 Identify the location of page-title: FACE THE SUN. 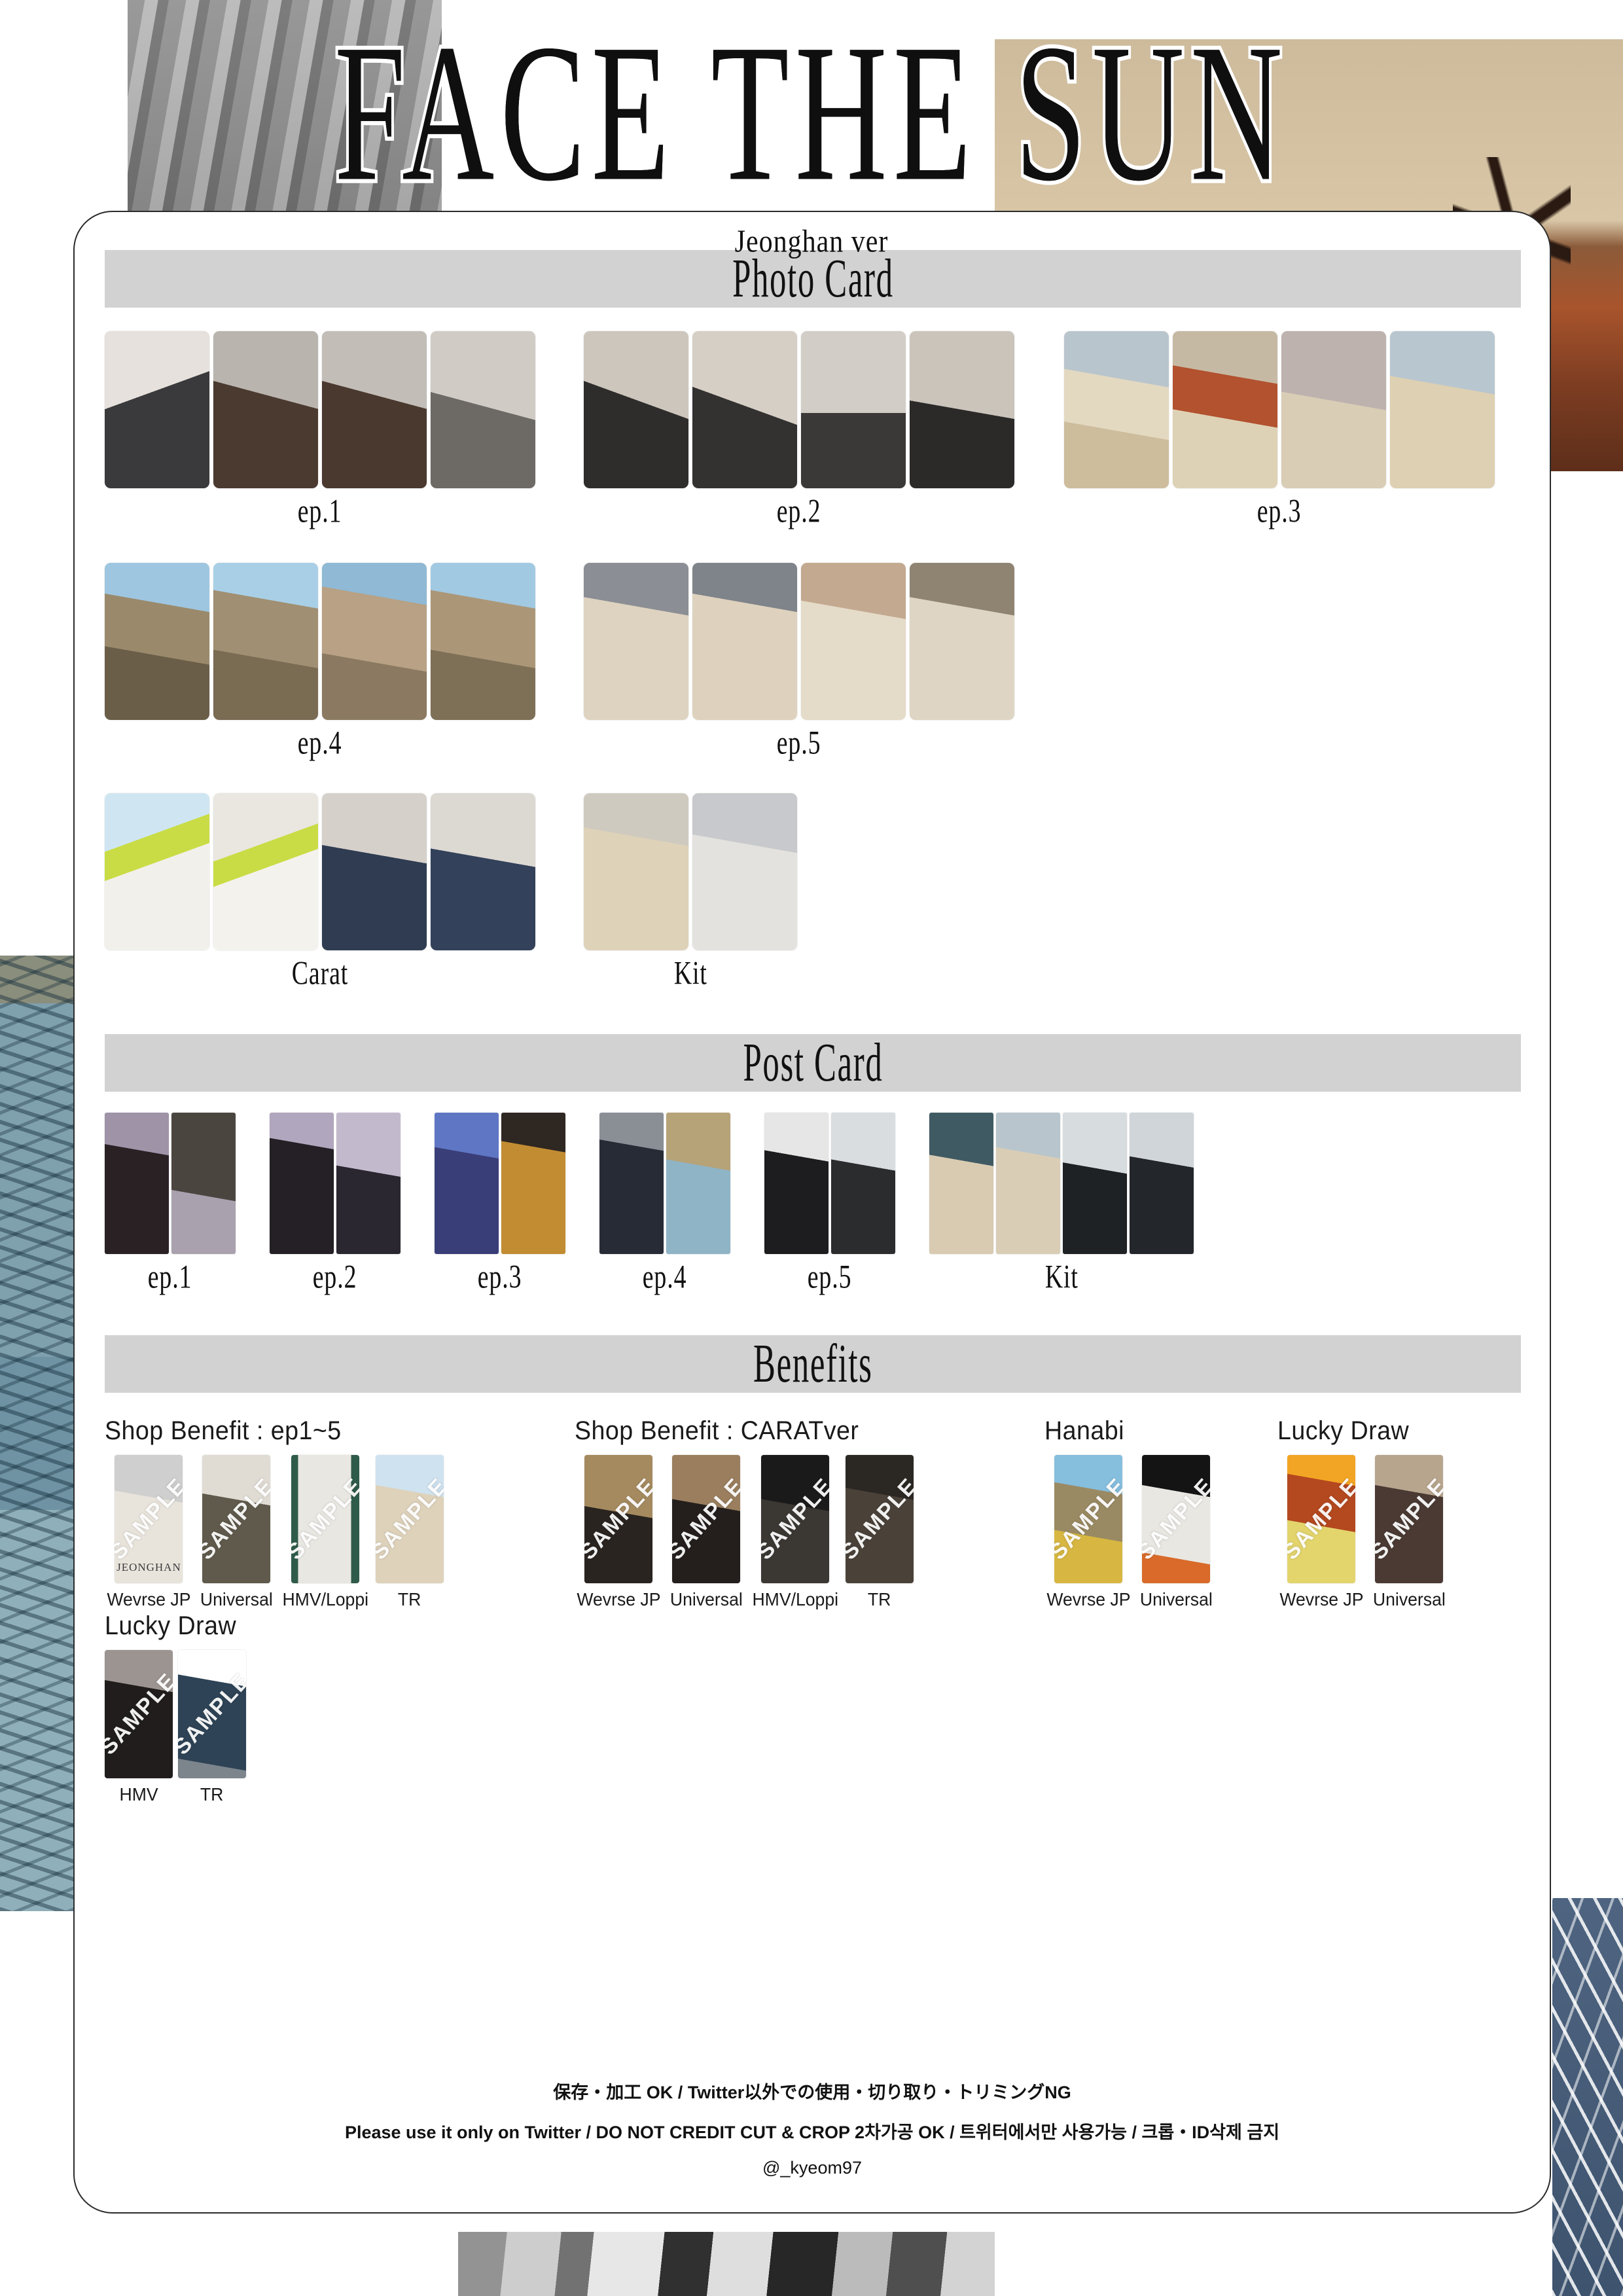
(810, 112).